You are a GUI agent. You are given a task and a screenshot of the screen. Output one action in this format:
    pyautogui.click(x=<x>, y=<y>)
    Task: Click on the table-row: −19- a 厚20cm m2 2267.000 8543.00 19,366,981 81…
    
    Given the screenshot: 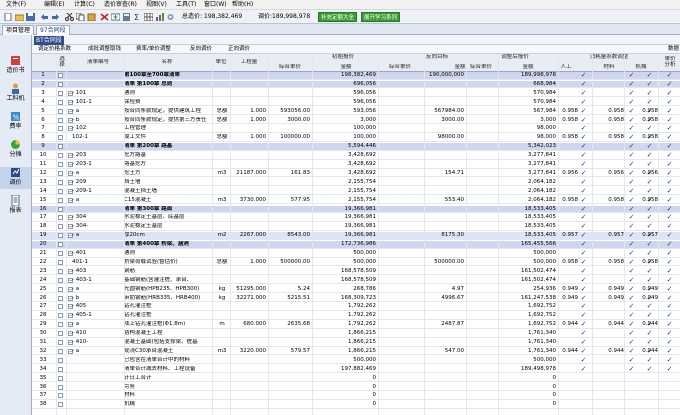 What is the action you would take?
    pyautogui.click(x=356, y=236)
    